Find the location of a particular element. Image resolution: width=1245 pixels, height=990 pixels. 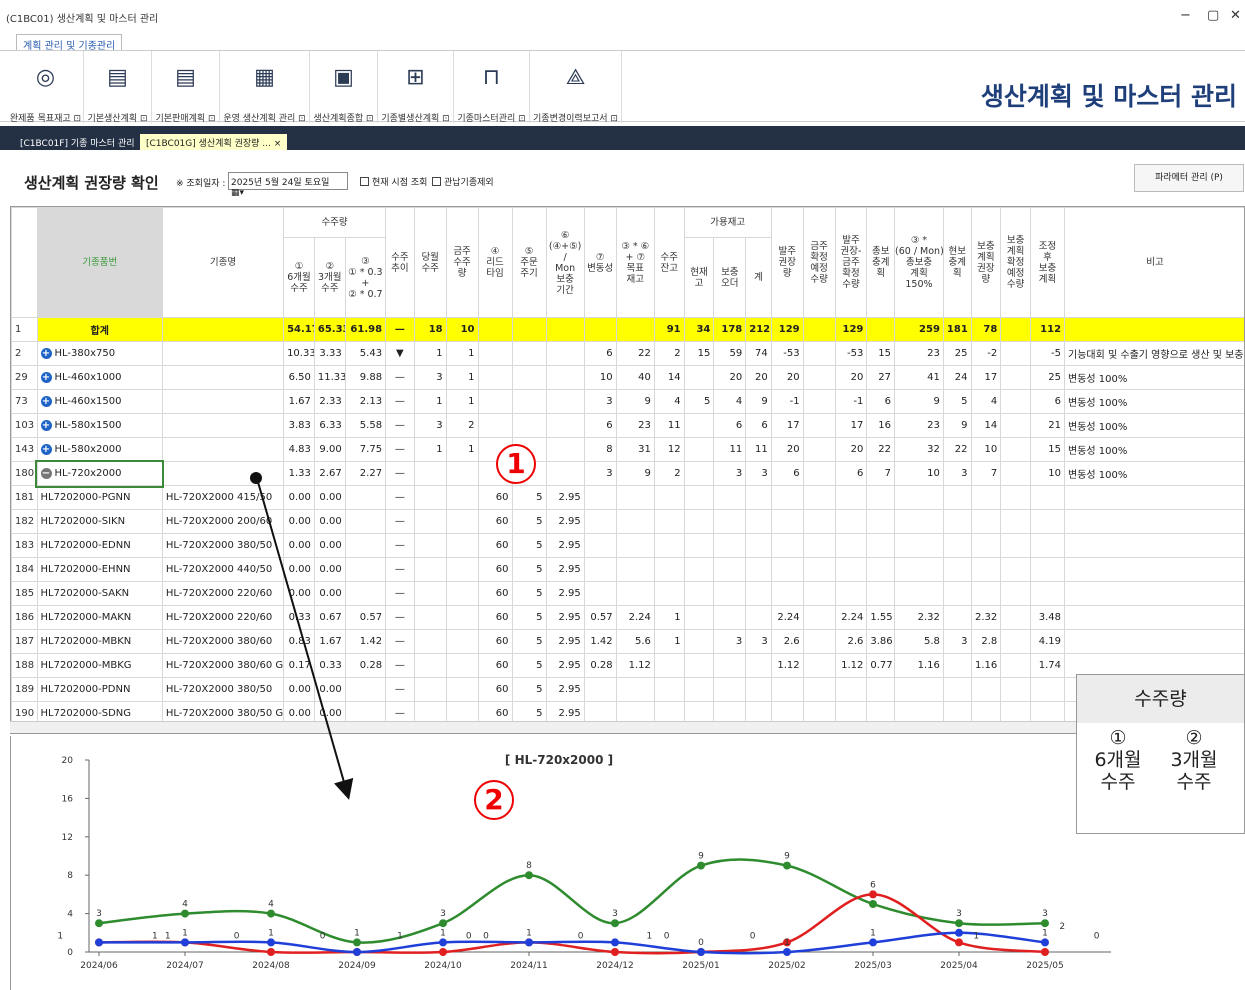

cell-note: 기능대회 및 수출기 영향으로 생산 및 보충계 is located at coordinates (1154, 353).